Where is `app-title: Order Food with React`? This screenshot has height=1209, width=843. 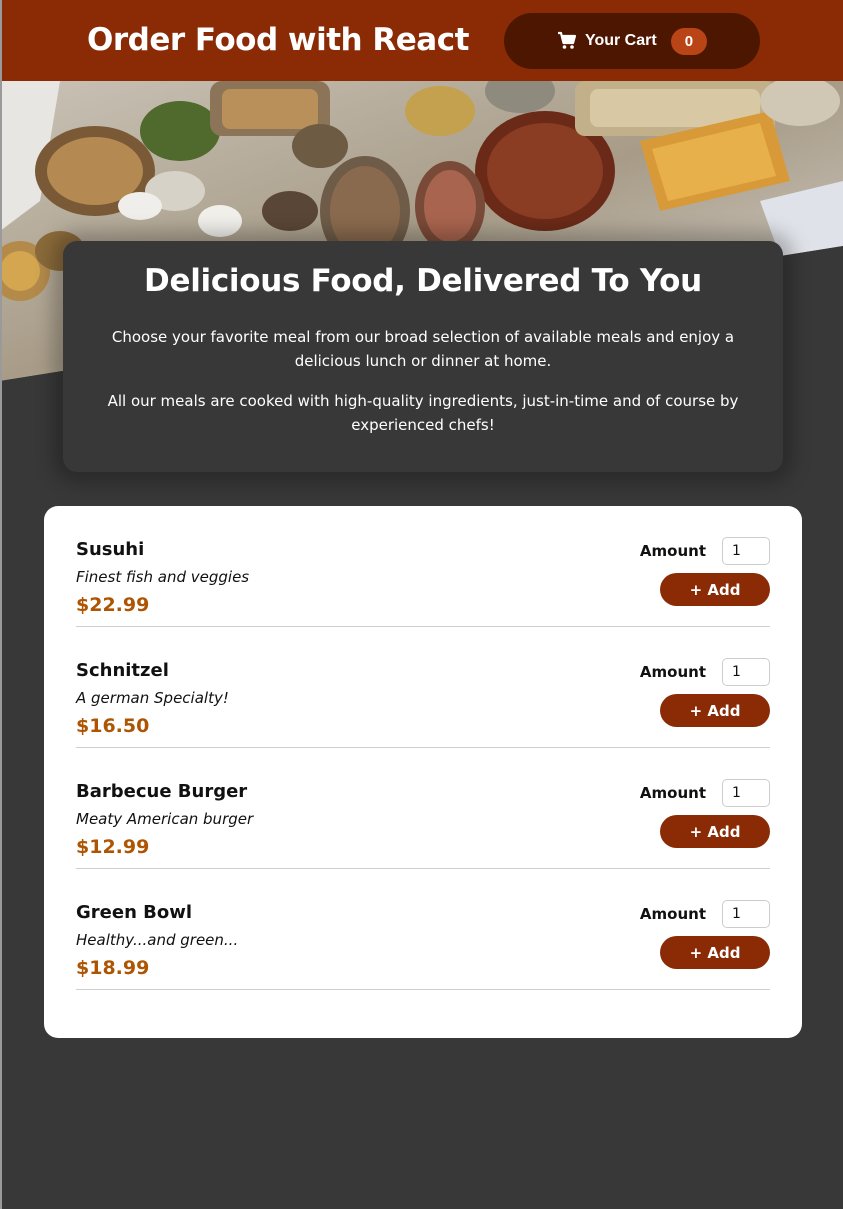
app-title: Order Food with React is located at coordinates (278, 40).